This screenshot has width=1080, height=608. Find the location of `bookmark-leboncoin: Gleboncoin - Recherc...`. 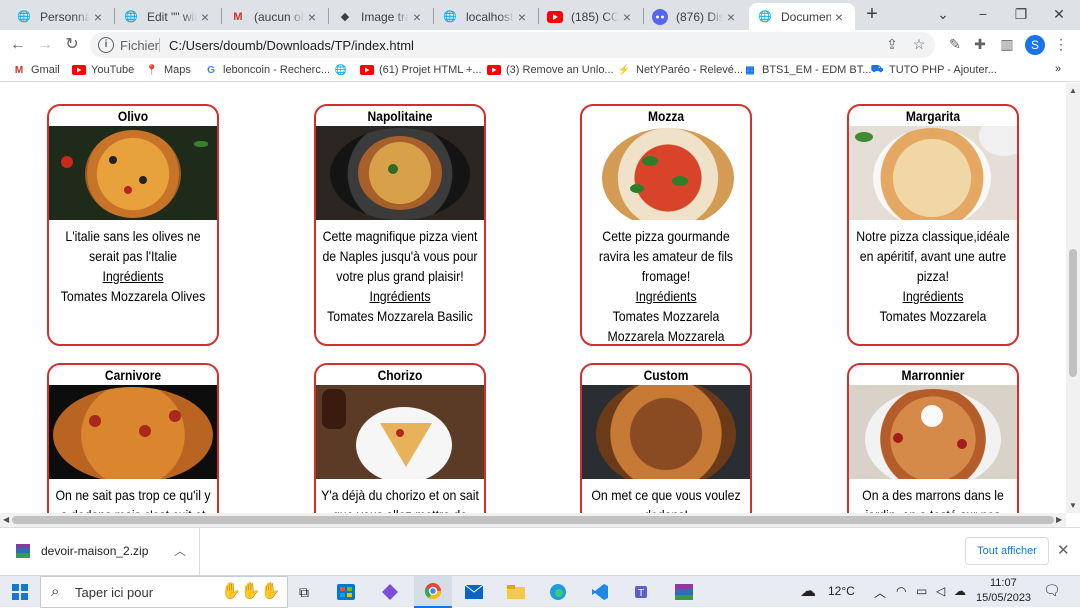

bookmark-leboncoin: Gleboncoin - Recherc... is located at coordinates (267, 70).